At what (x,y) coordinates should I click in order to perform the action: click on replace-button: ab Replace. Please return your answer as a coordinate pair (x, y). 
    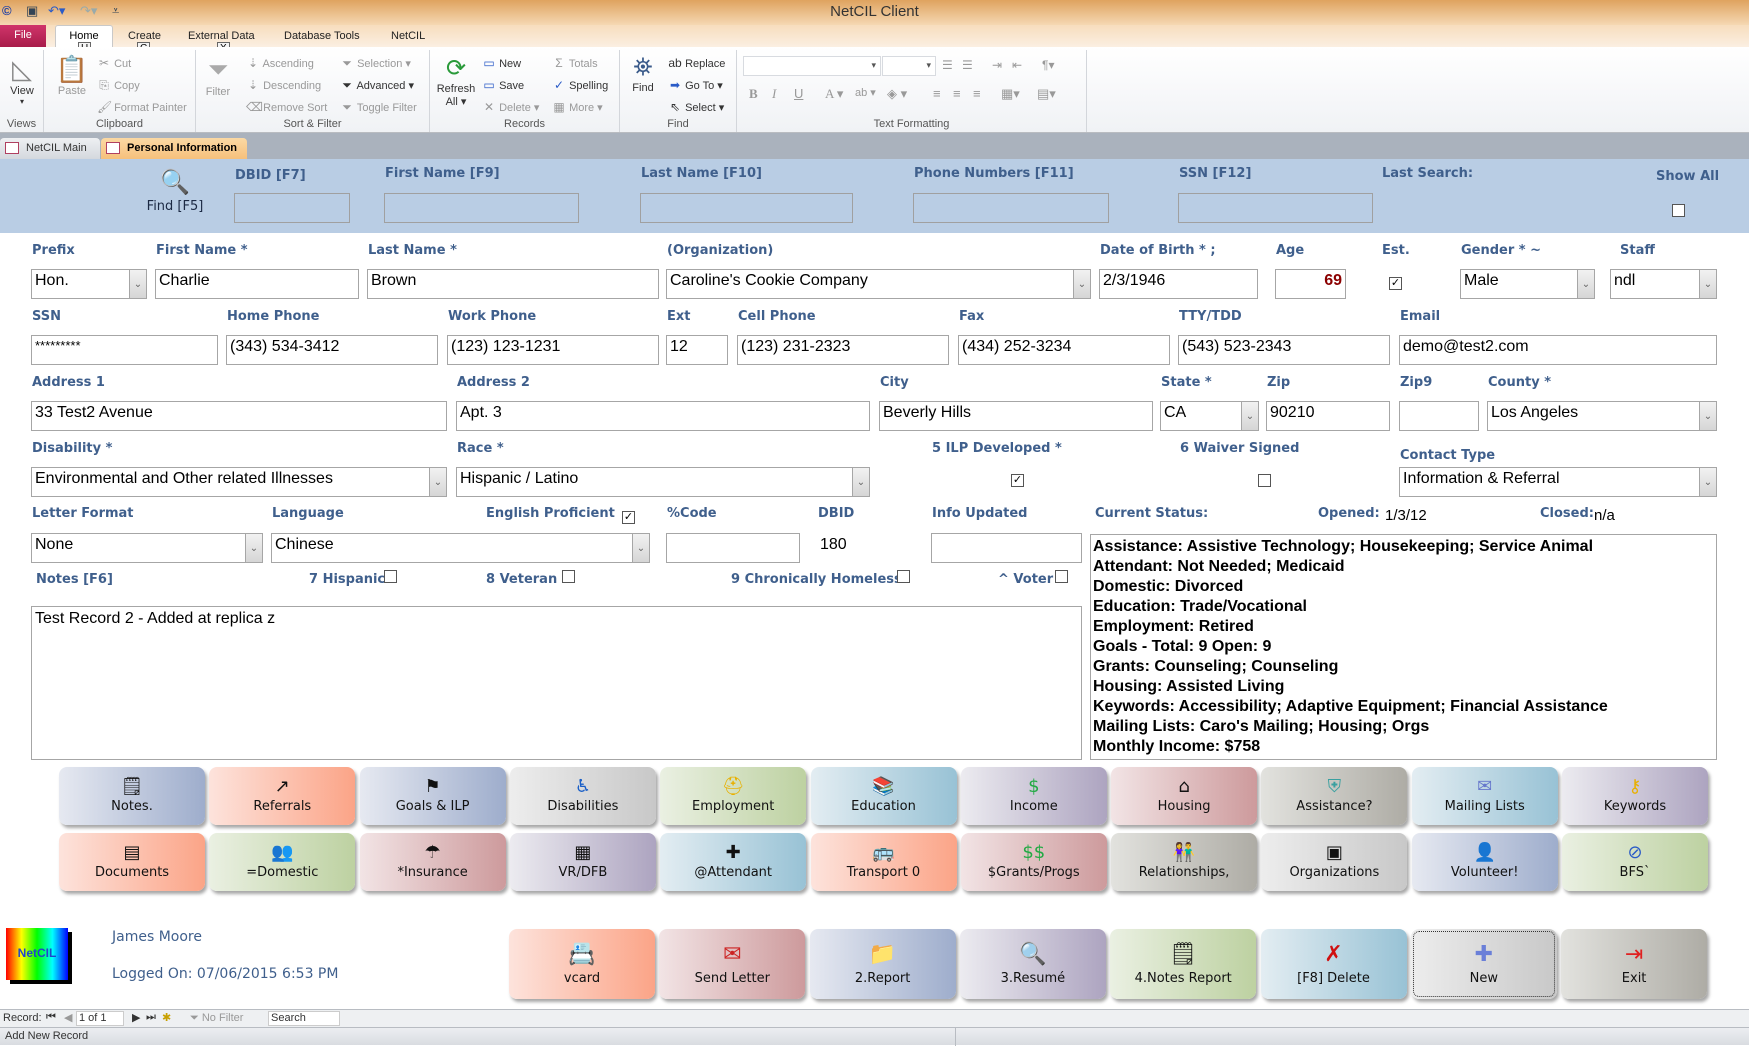
    Looking at the image, I should click on (696, 63).